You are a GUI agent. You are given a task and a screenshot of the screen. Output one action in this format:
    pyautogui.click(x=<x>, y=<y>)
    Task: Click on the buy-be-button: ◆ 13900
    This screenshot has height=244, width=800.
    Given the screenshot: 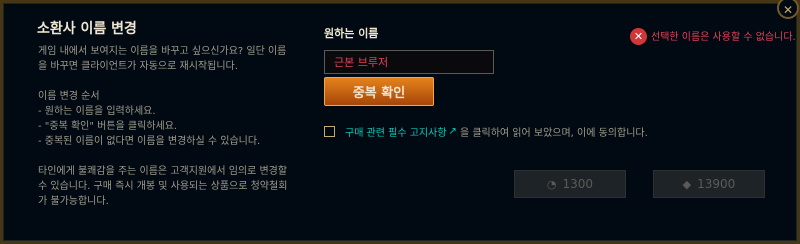 What is the action you would take?
    pyautogui.click(x=709, y=184)
    